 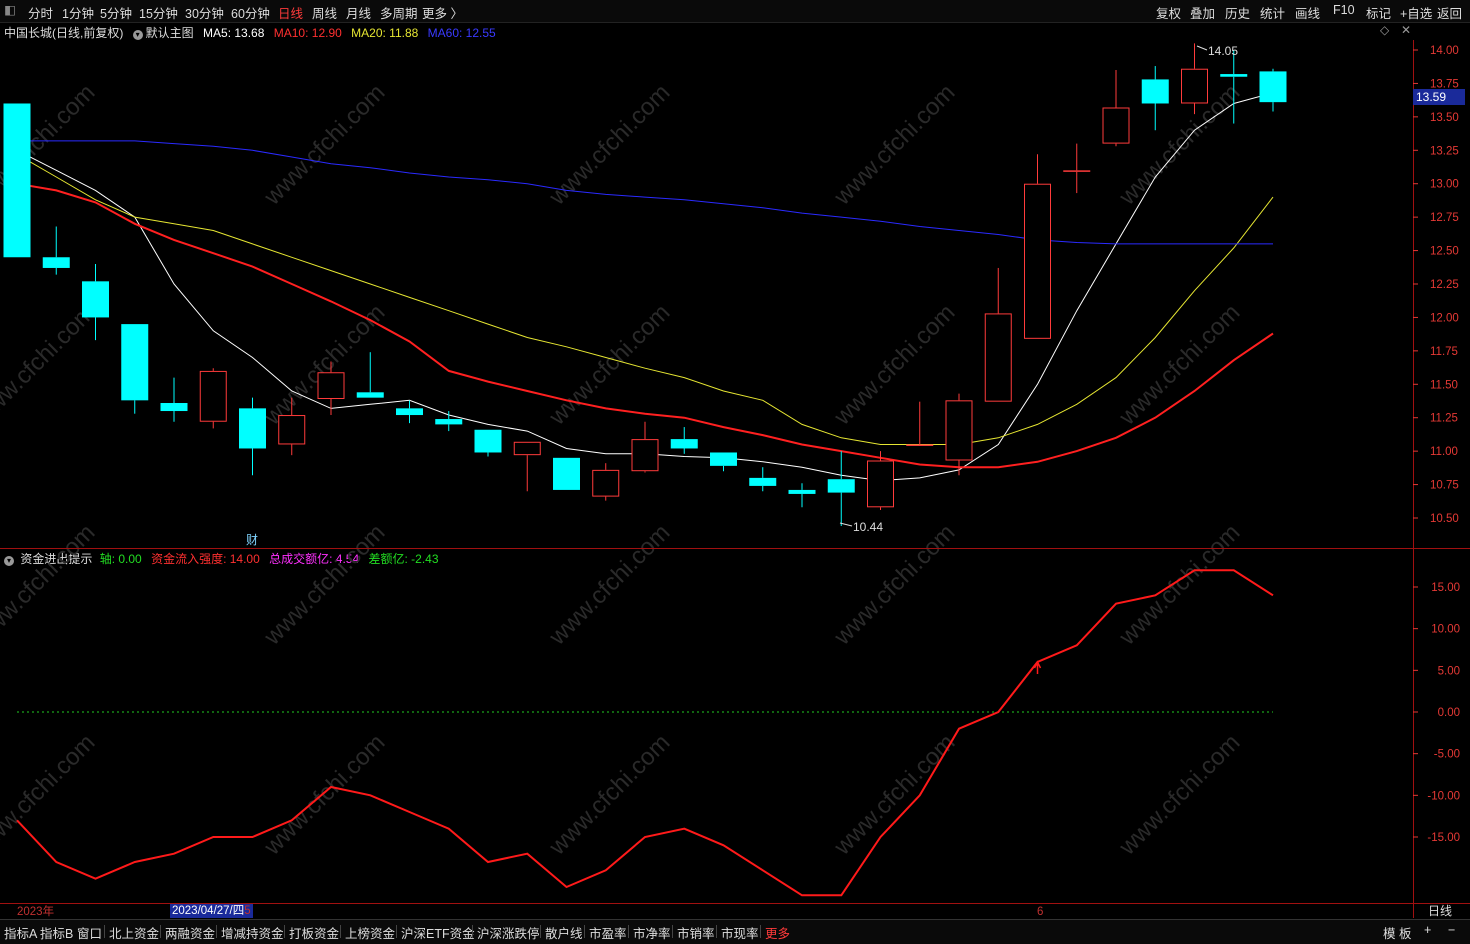 What do you see at coordinates (20, 932) in the screenshot?
I see `tab-indicator-a: 指标A` at bounding box center [20, 932].